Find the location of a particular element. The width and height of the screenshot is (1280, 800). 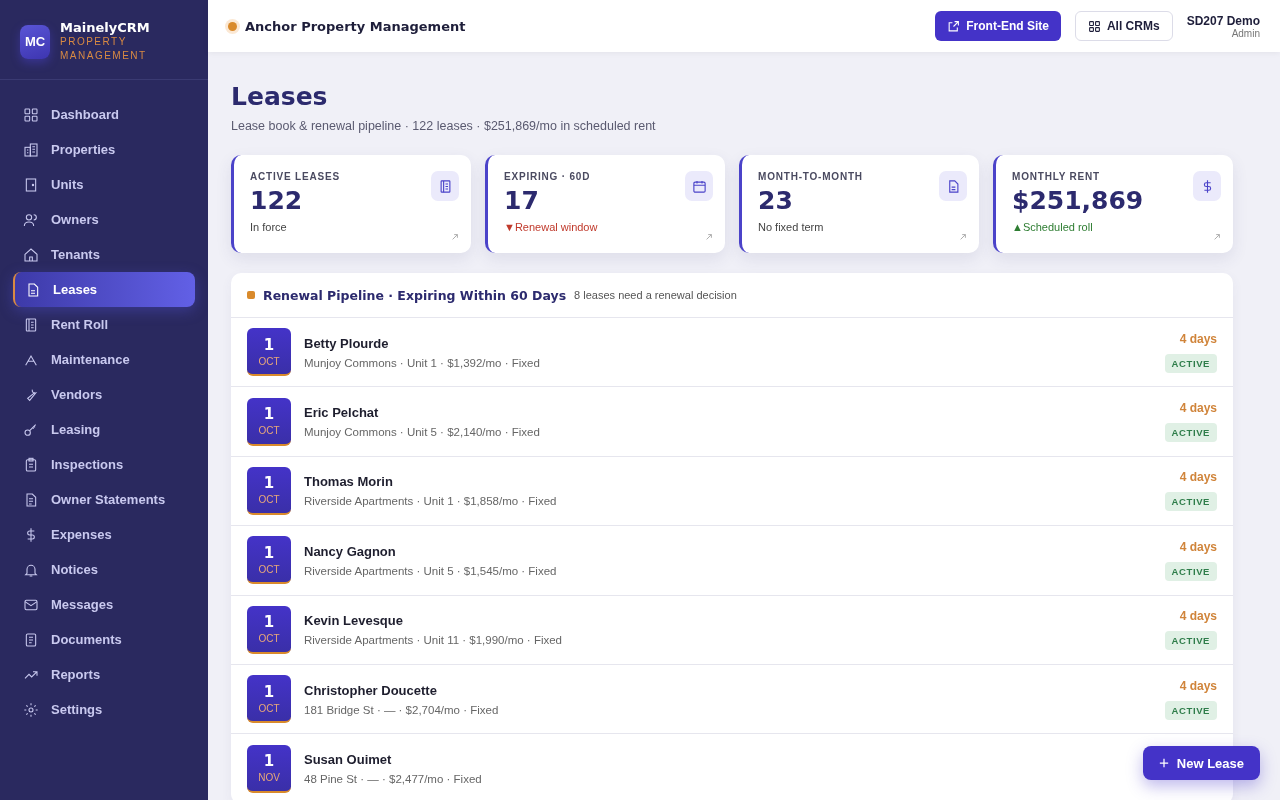

lease-detail: Riverside Apartments · Unit 5 · $1,545/mo · Fixed is located at coordinates (430, 570).